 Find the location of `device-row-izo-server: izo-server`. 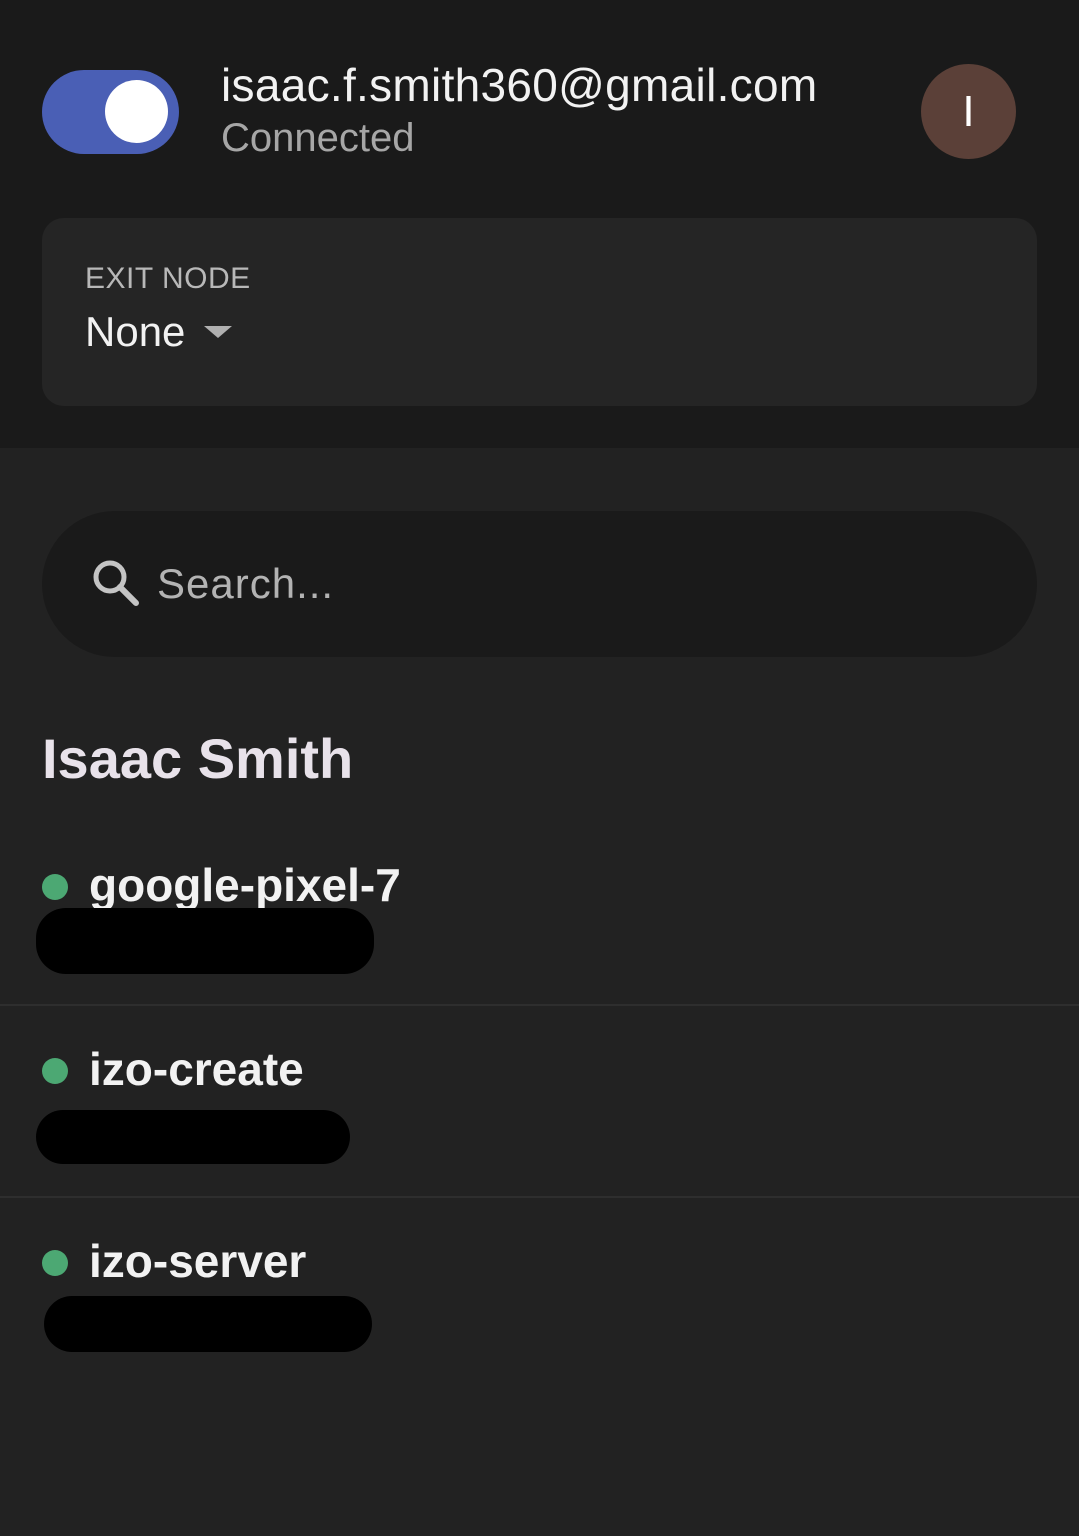

device-row-izo-server: izo-server is located at coordinates (539, 1294).